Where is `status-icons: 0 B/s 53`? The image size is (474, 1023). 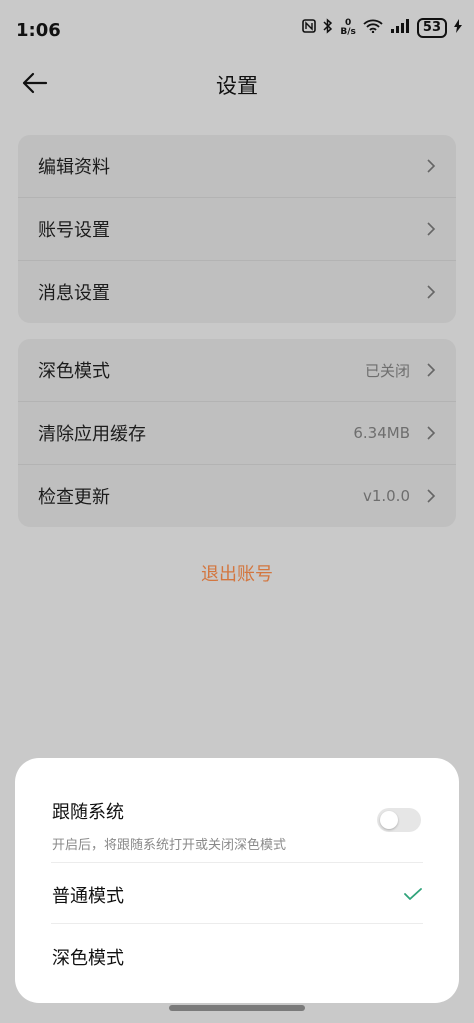
status-icons: 0 B/s 53 is located at coordinates (382, 28).